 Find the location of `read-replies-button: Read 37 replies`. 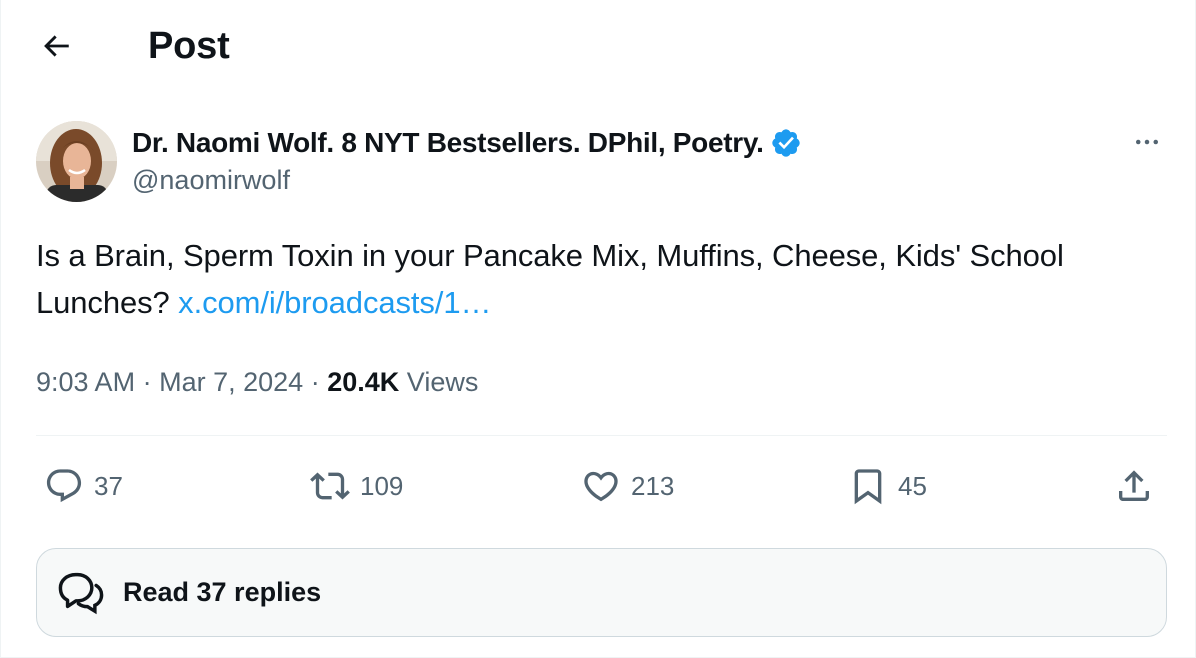

read-replies-button: Read 37 replies is located at coordinates (601, 592).